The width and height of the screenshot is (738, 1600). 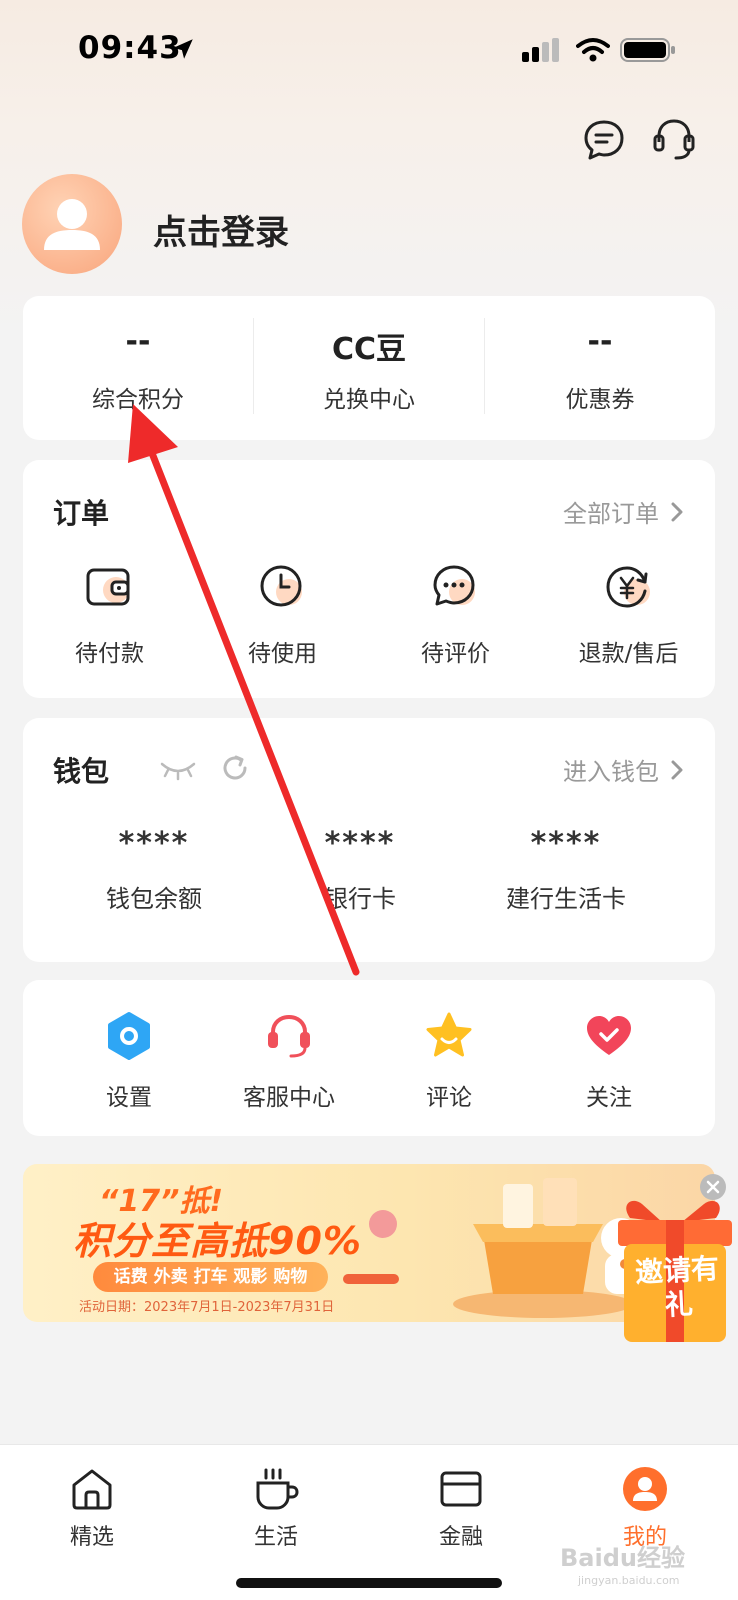 I want to click on order-pending-payment: 待付款, so click(x=109, y=620).